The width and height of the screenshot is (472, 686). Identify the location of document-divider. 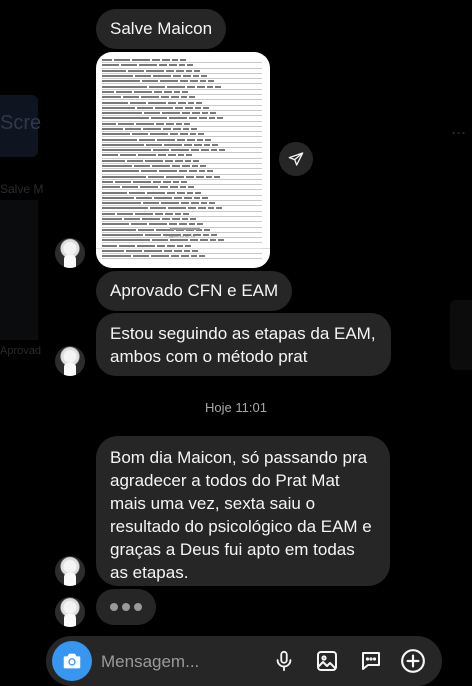
(183, 248).